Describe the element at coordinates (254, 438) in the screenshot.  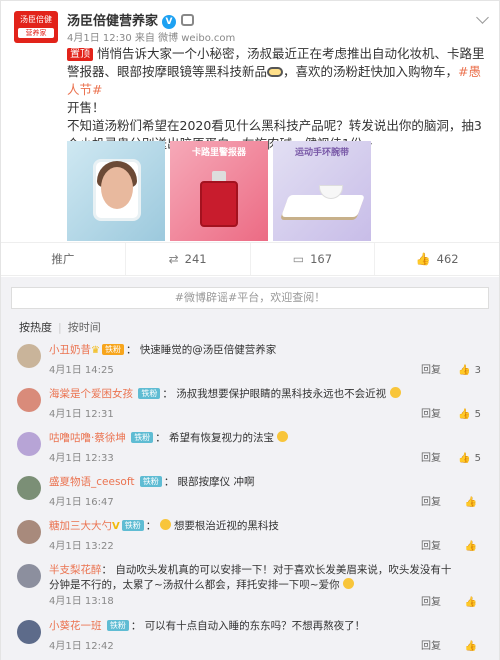
I see `comment-line: 咕噜咕噜·蔡徐坤 铁粉： 希望有恢复视力的法宝` at that location.